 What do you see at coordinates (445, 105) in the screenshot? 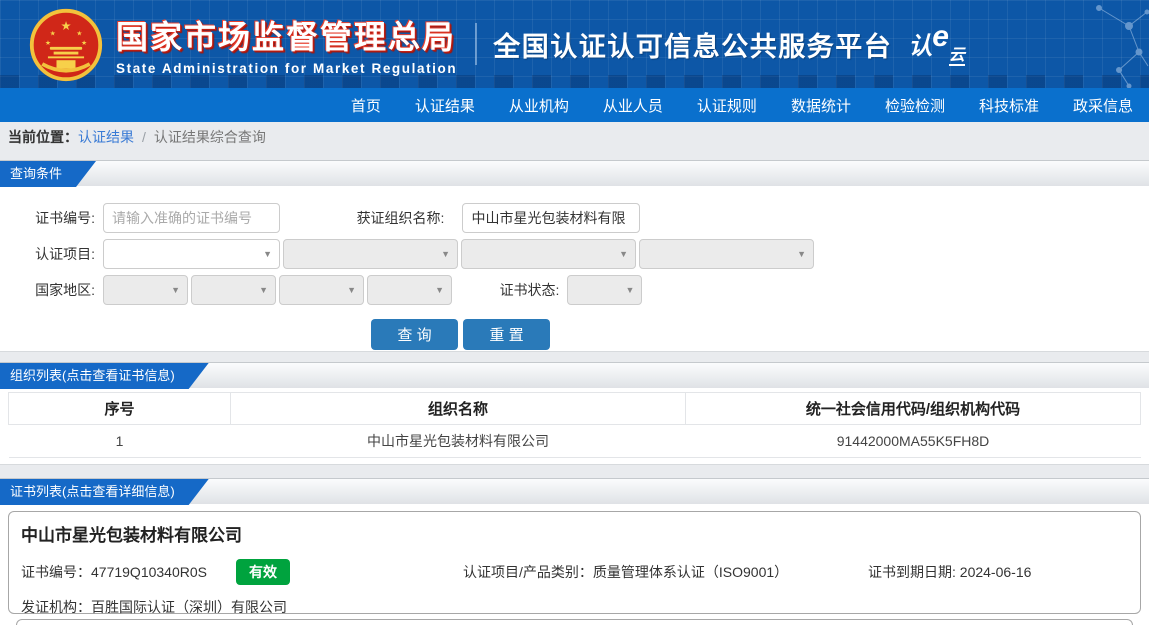
I see `nav-item-cert-results: 认证结果` at bounding box center [445, 105].